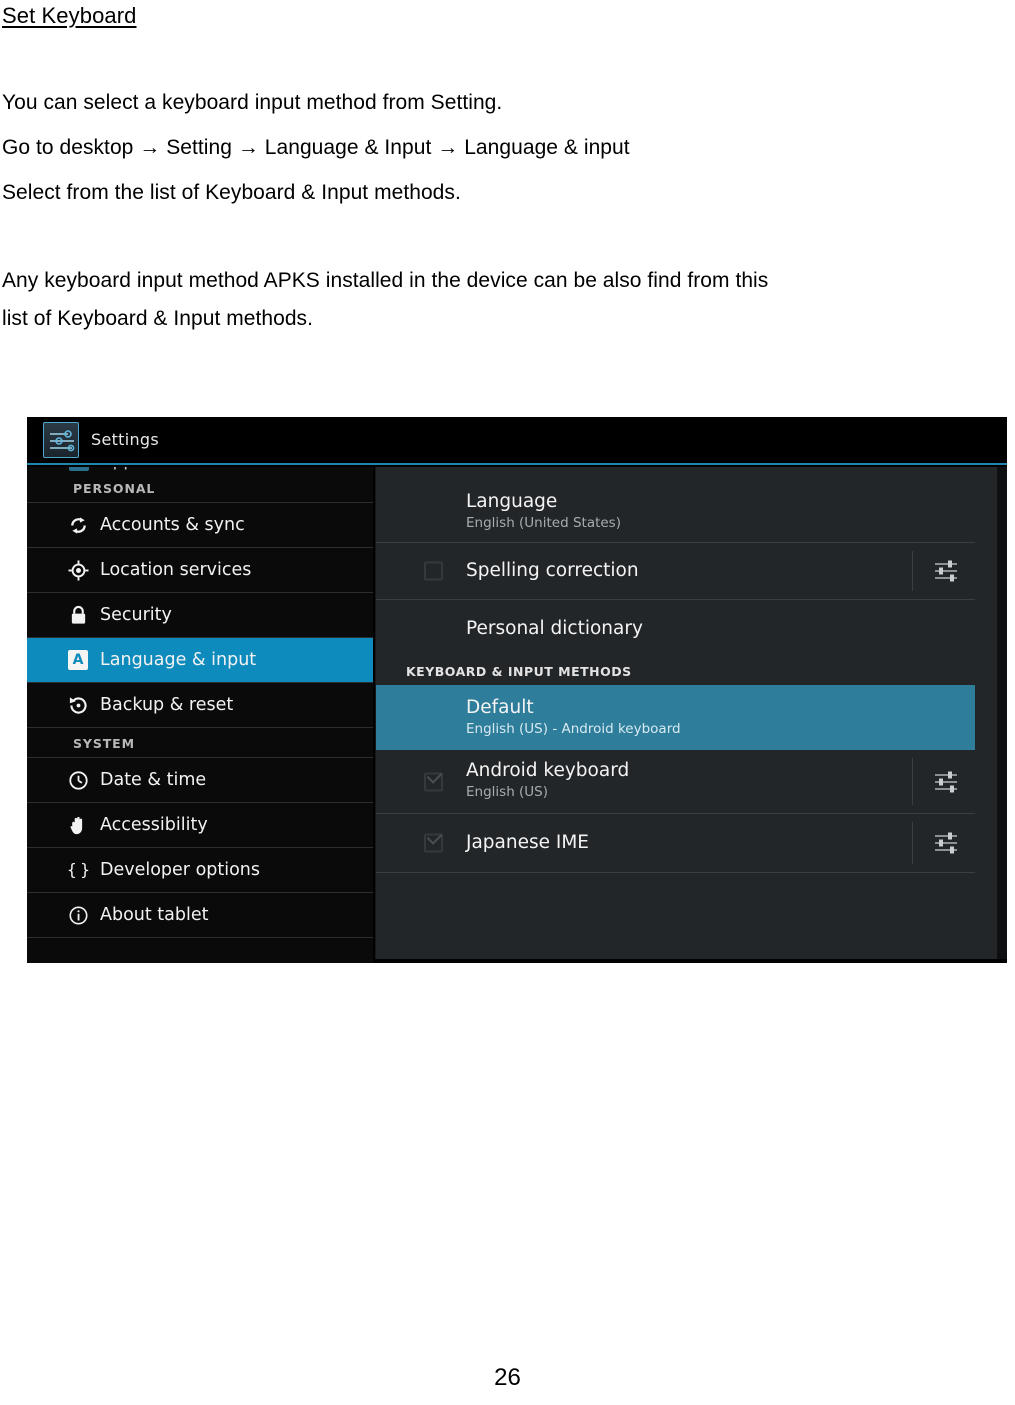 Image resolution: width=1015 pixels, height=1405 pixels. I want to click on clock-icon, so click(78, 780).